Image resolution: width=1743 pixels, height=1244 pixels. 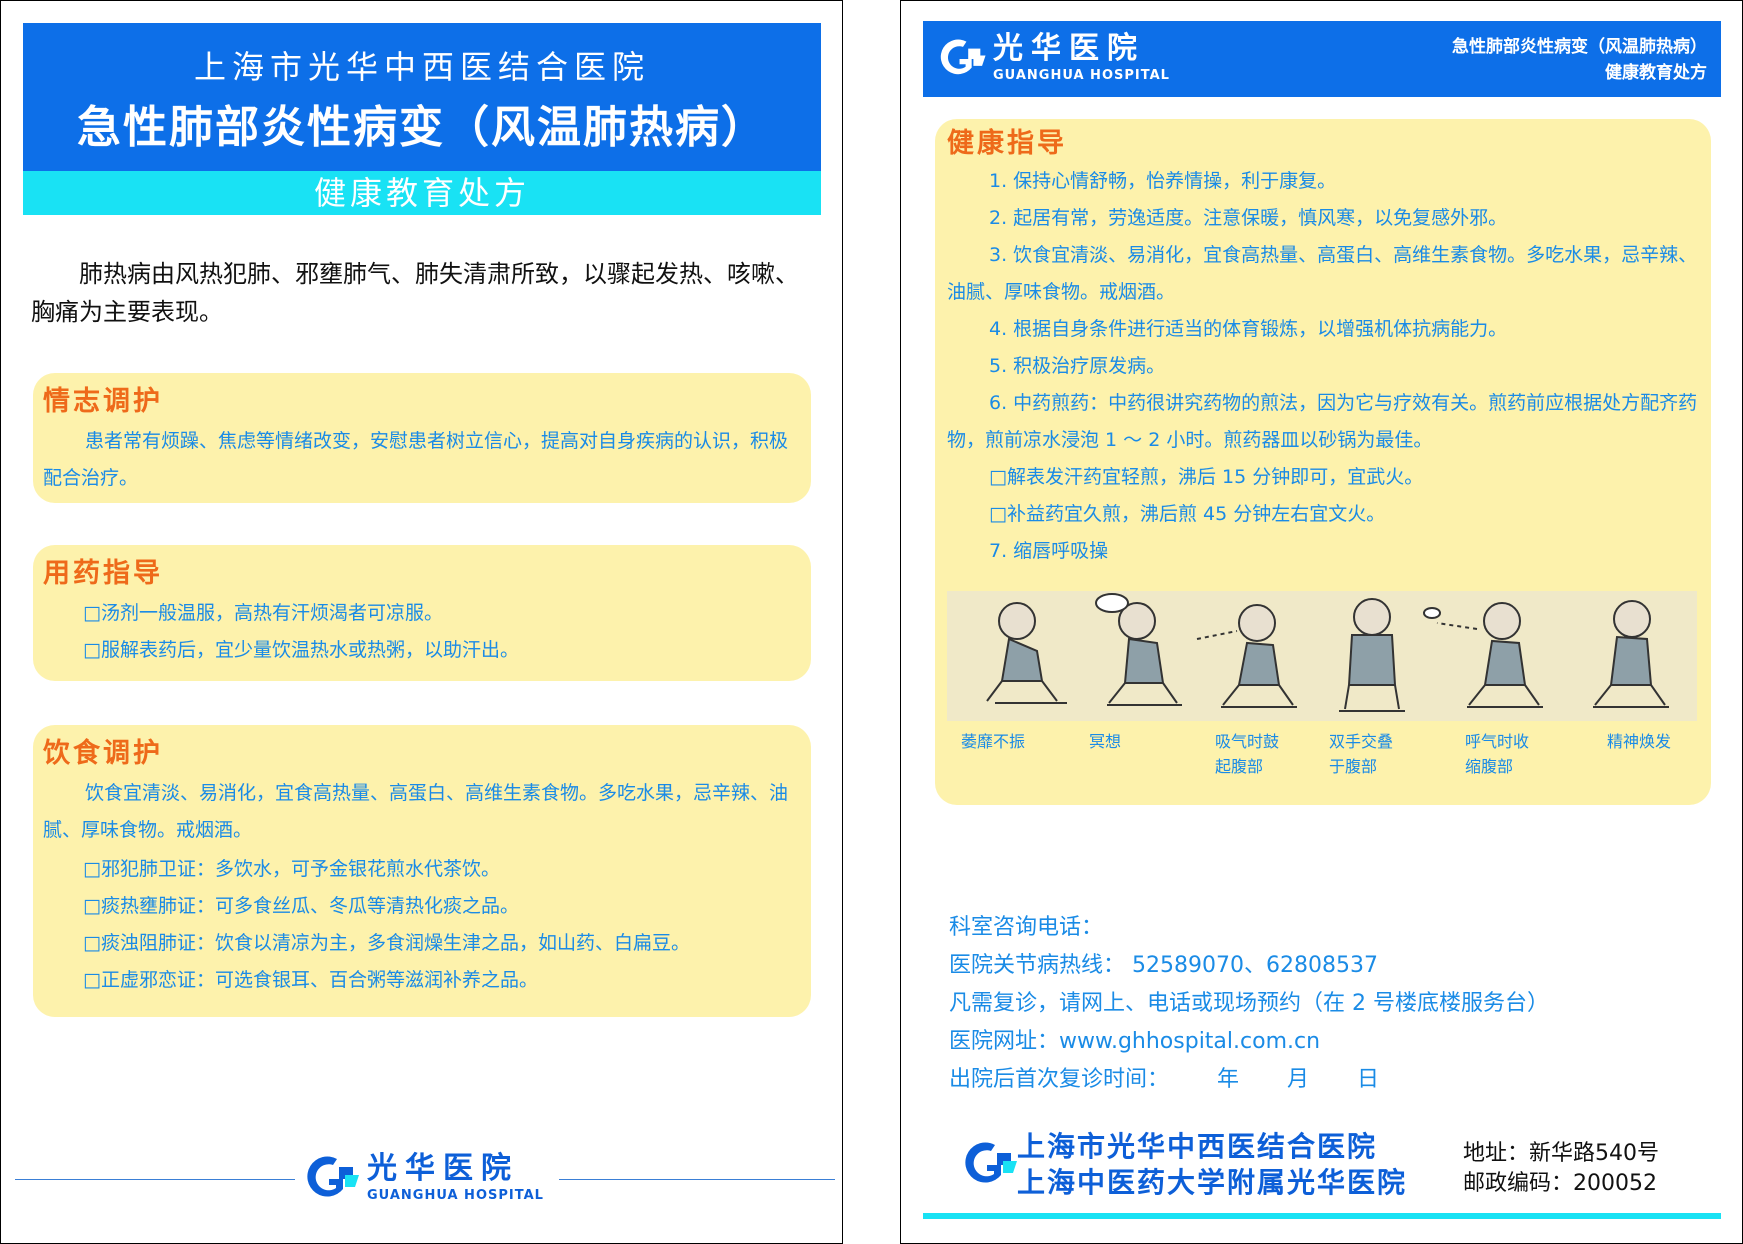 I want to click on followup-label: 出院后首次复诊时间：, so click(x=1059, y=1079).